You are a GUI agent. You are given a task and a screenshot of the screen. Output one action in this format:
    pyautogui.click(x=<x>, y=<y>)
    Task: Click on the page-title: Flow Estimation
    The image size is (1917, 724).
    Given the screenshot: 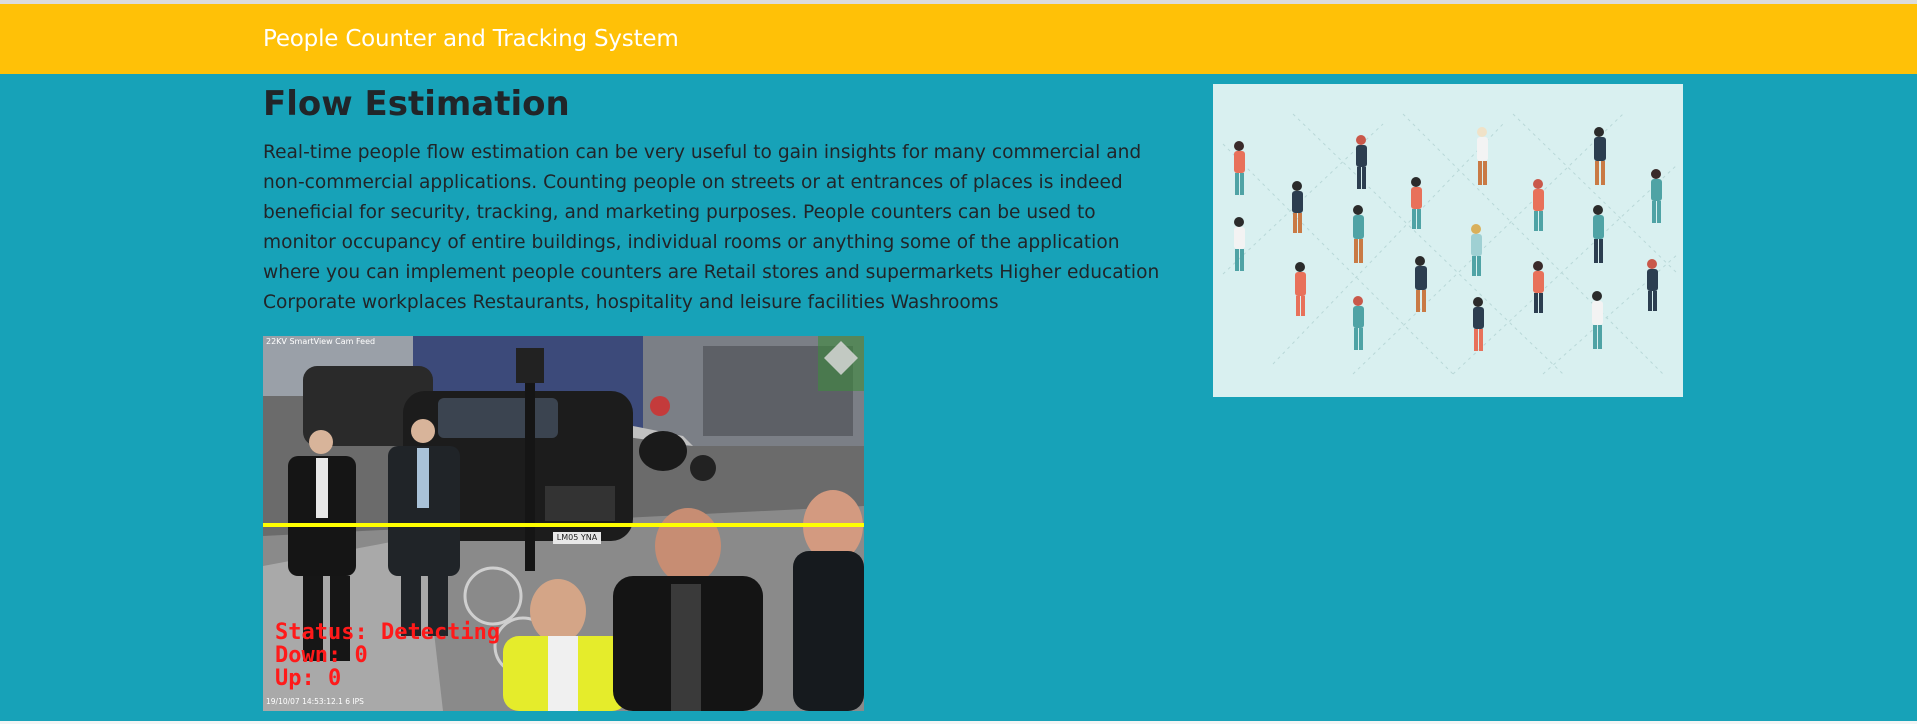 What is the action you would take?
    pyautogui.click(x=416, y=104)
    